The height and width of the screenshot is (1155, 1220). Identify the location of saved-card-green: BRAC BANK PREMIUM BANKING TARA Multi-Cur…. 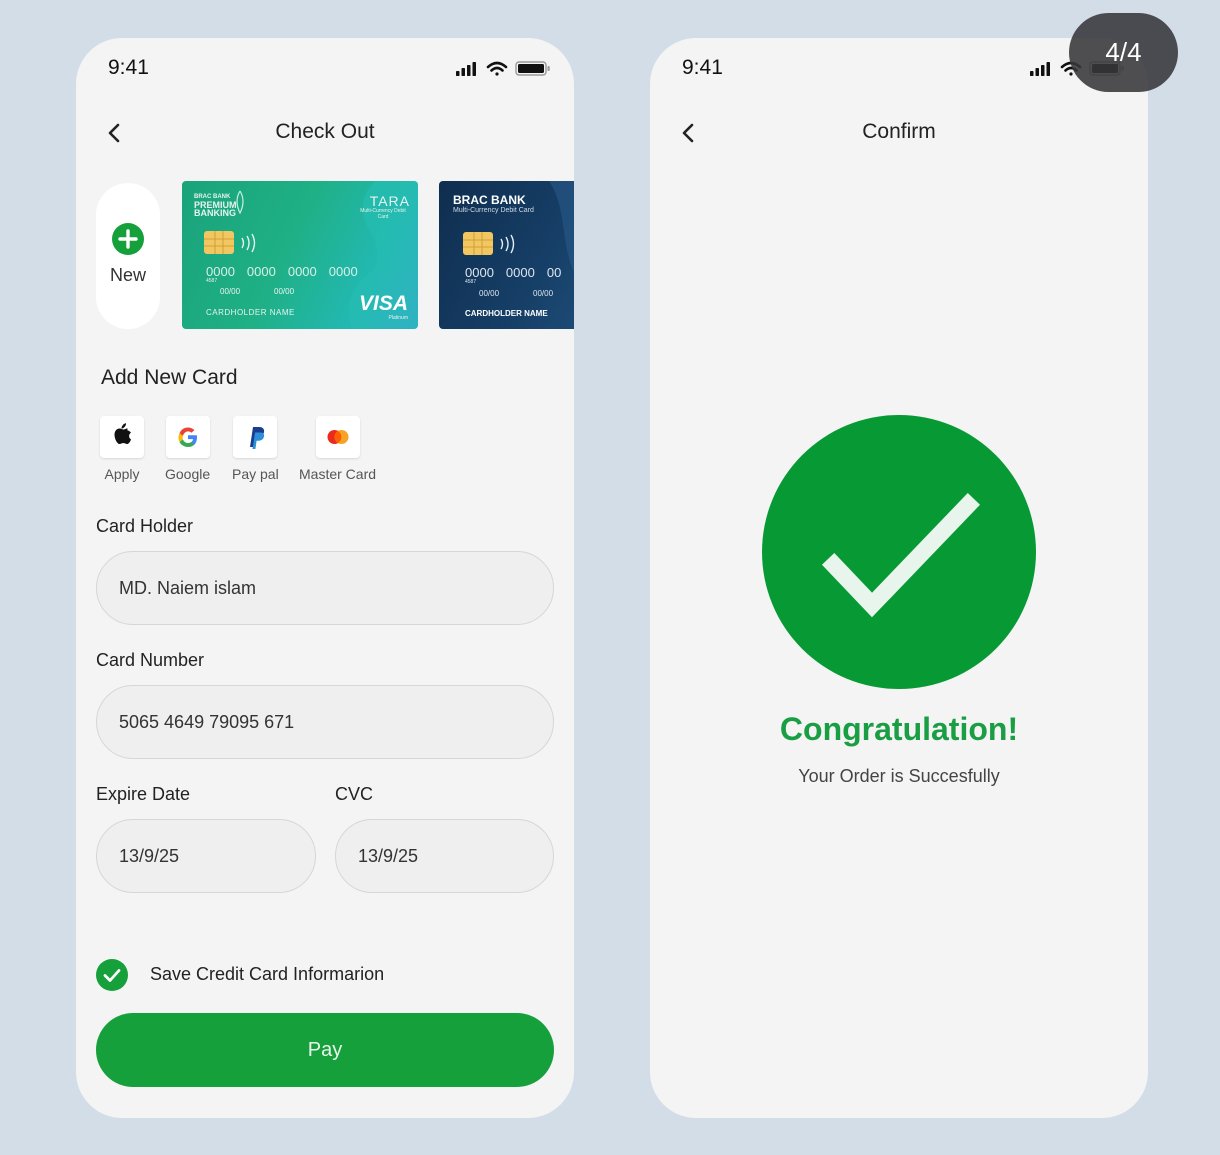
(300, 255).